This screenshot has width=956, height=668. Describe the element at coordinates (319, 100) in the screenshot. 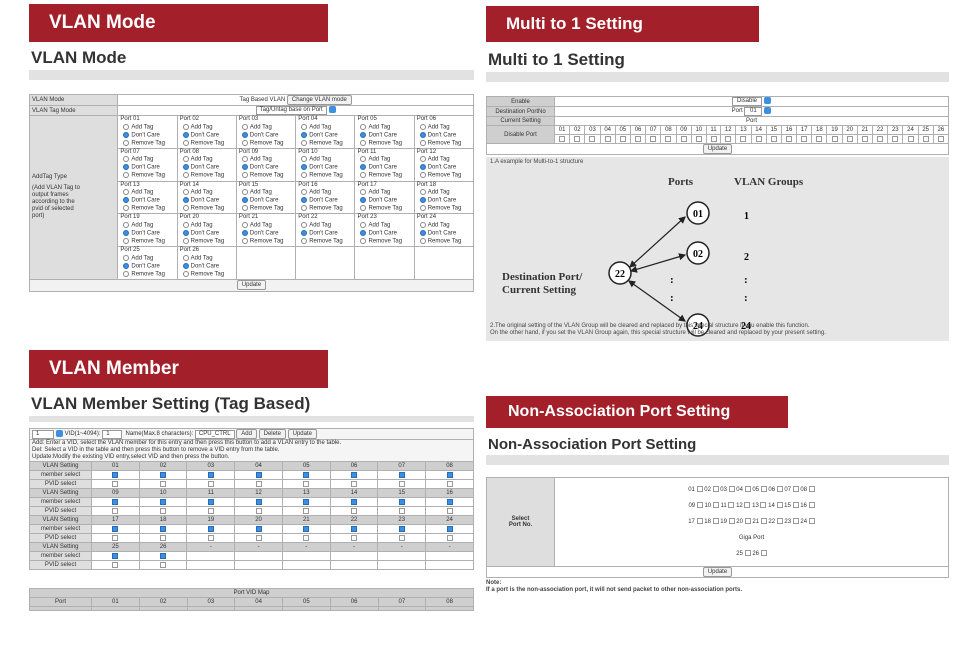

I see `change-vlan-mode-button: Change VLAN mode` at that location.